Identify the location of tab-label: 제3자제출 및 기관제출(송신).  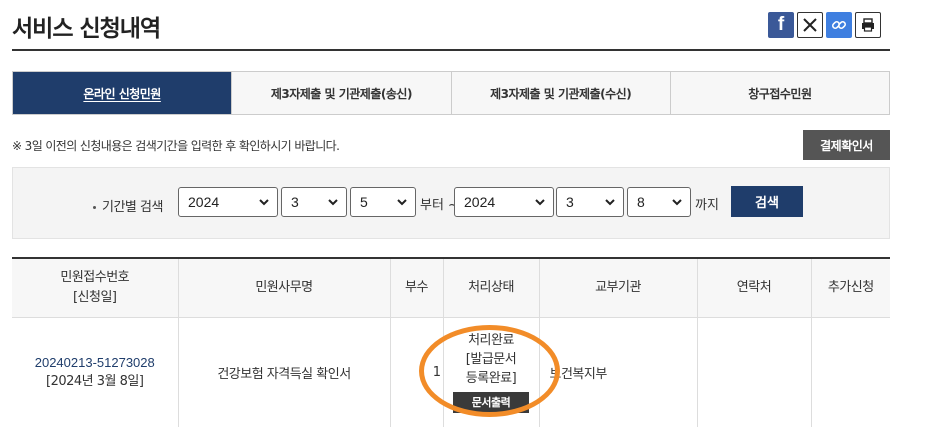
(341, 93).